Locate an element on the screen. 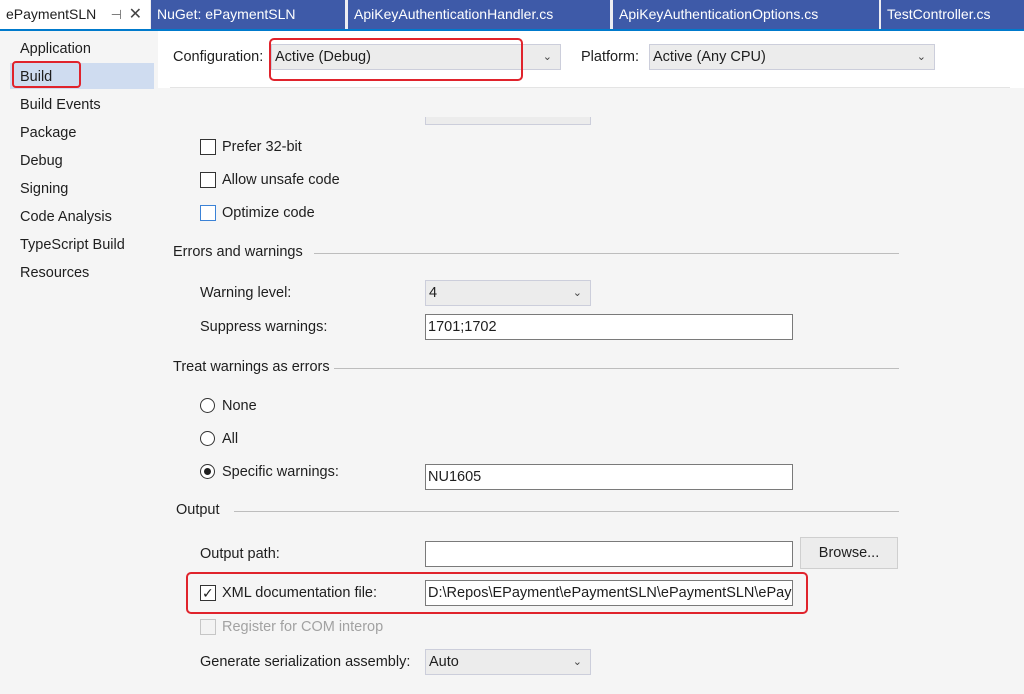  suppress-warnings-input: 1701;1702 is located at coordinates (609, 327).